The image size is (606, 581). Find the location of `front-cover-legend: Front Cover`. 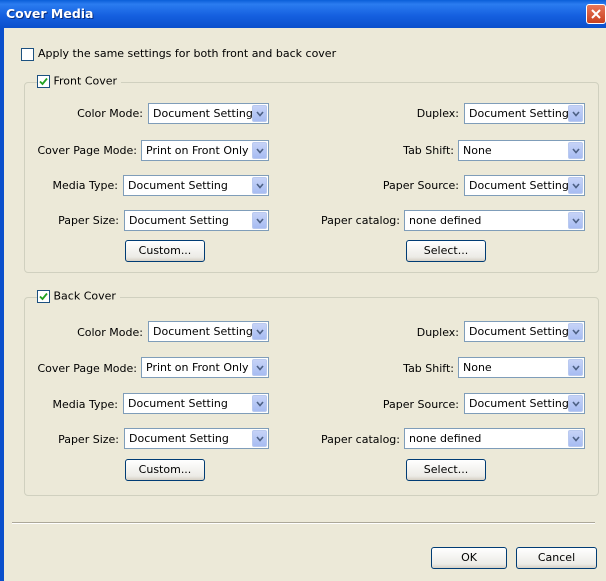

front-cover-legend: Front Cover is located at coordinates (79, 81).